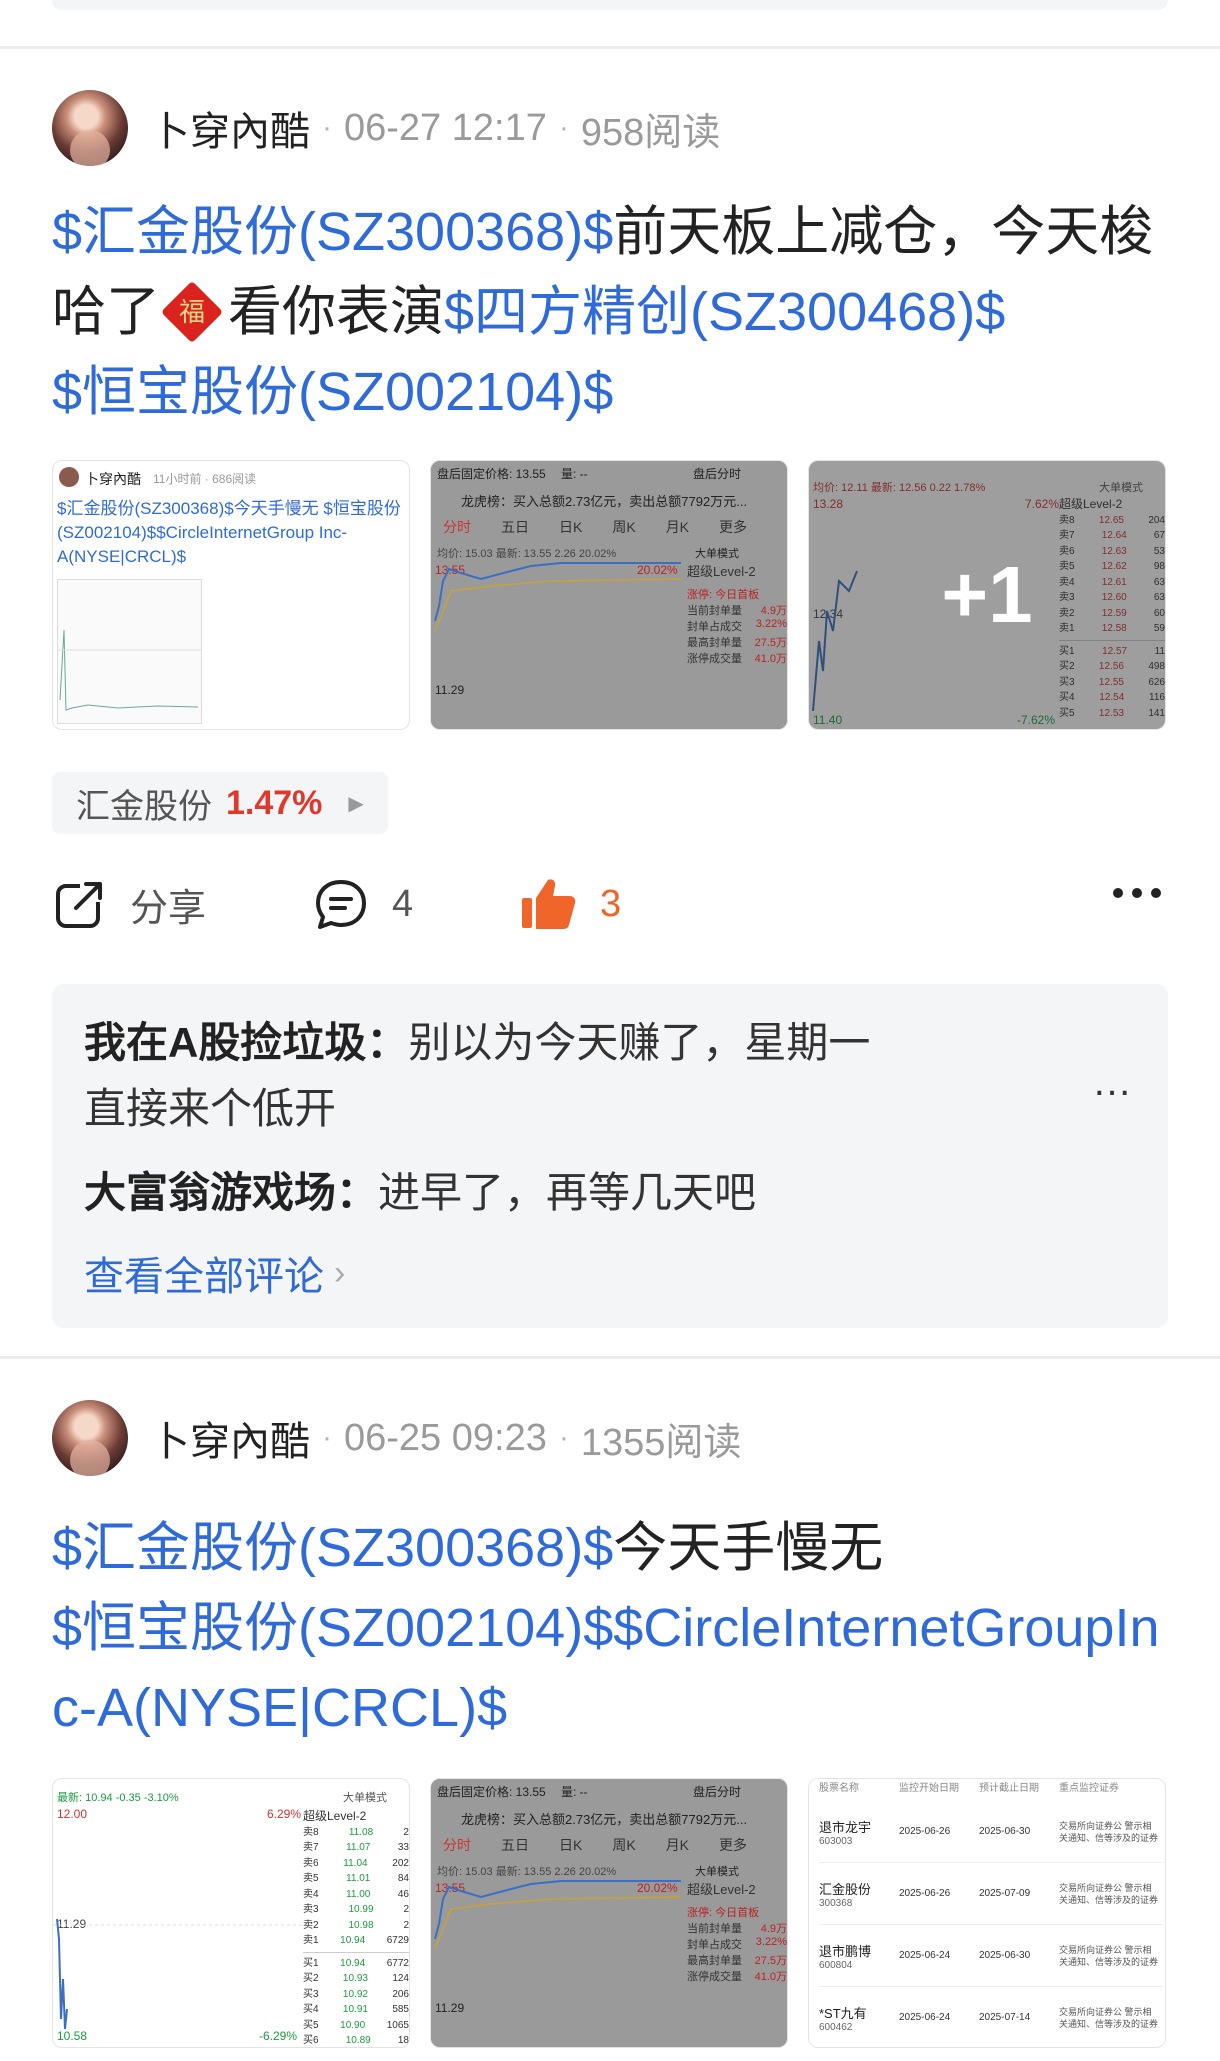  I want to click on order-book-row: 卖5 11.01 84, so click(356, 1878).